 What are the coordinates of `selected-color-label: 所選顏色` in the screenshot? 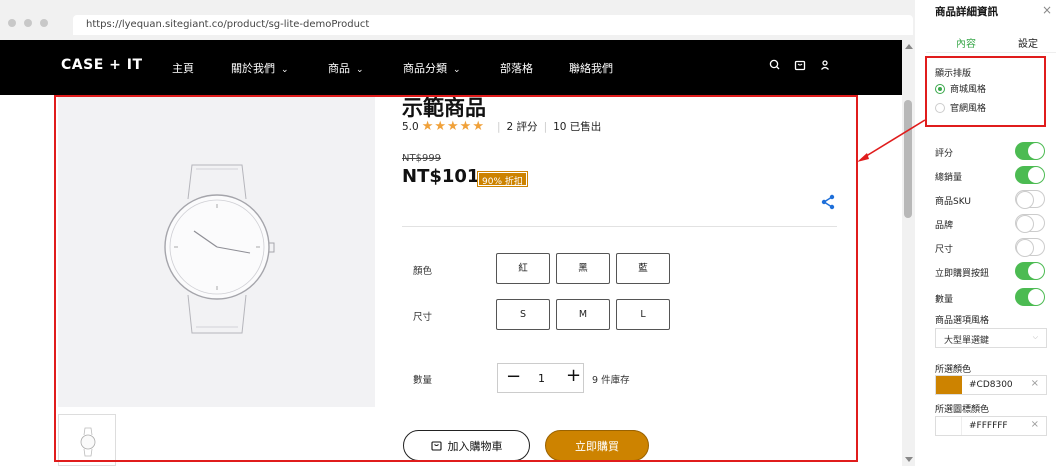 It's located at (953, 370).